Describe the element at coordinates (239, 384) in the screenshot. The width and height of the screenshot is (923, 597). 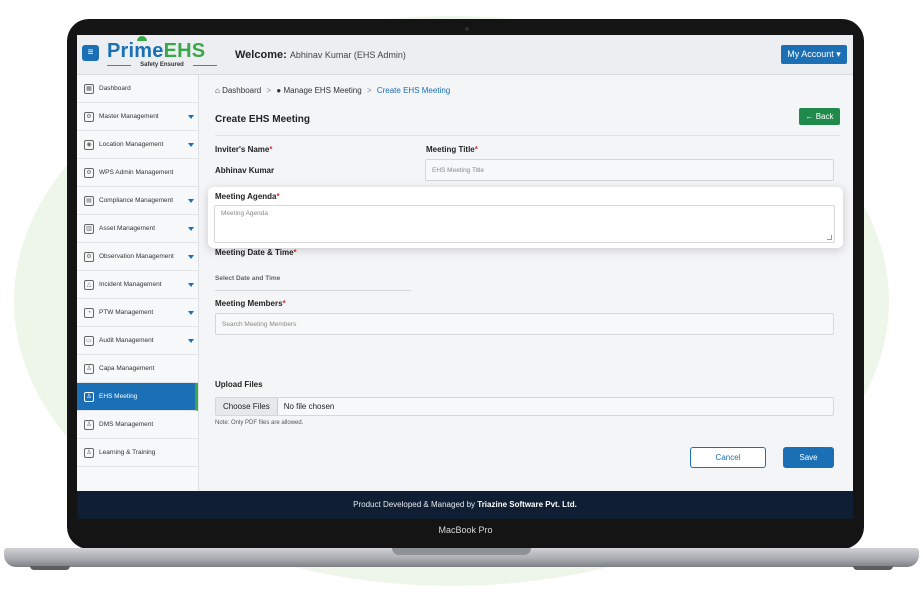
I see `upload-label: Upload Files` at that location.